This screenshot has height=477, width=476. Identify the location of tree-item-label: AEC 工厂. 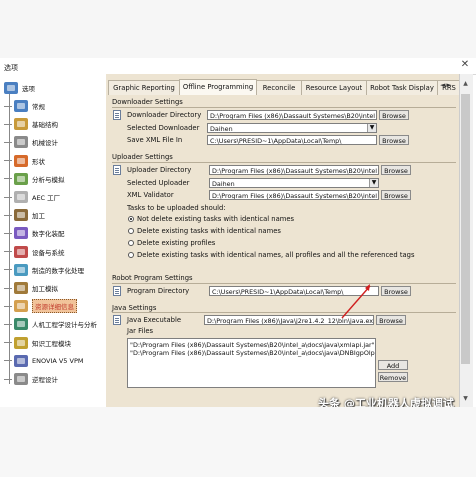
(46, 198).